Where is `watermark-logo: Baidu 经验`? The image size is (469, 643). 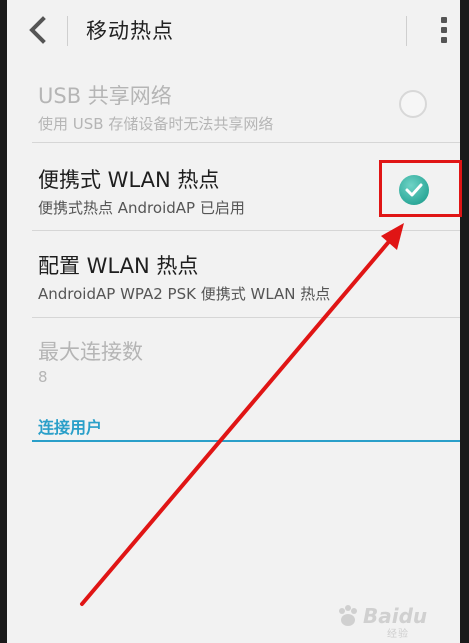 watermark-logo: Baidu 经验 is located at coordinates (395, 619).